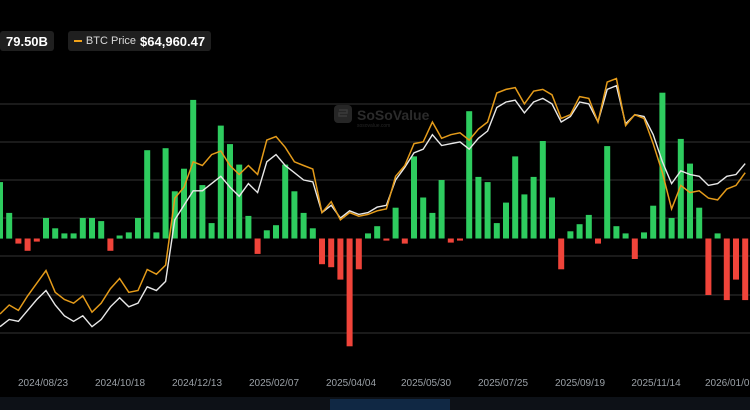 Image resolution: width=750 pixels, height=410 pixels. Describe the element at coordinates (351, 383) in the screenshot. I see `x-tick-label: 2025/04/04` at that location.